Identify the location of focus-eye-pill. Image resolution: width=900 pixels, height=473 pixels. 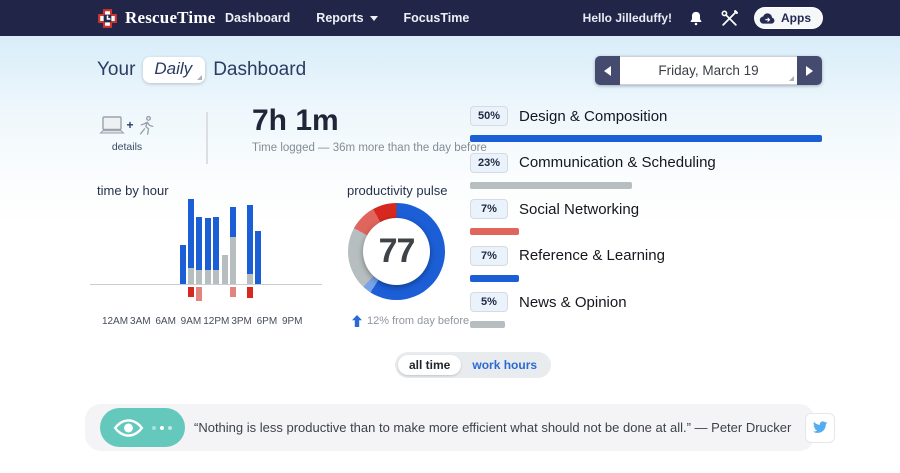
(142, 427).